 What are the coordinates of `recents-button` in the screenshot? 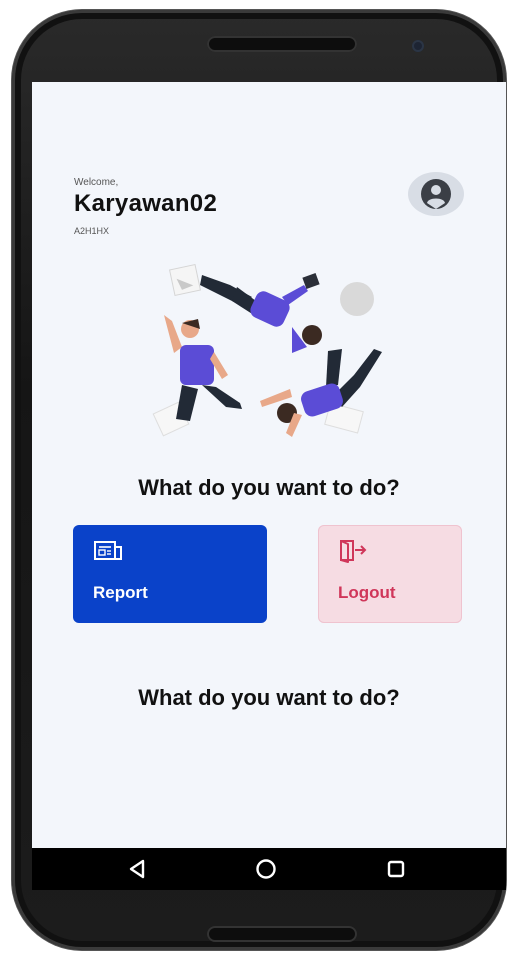 It's located at (396, 869).